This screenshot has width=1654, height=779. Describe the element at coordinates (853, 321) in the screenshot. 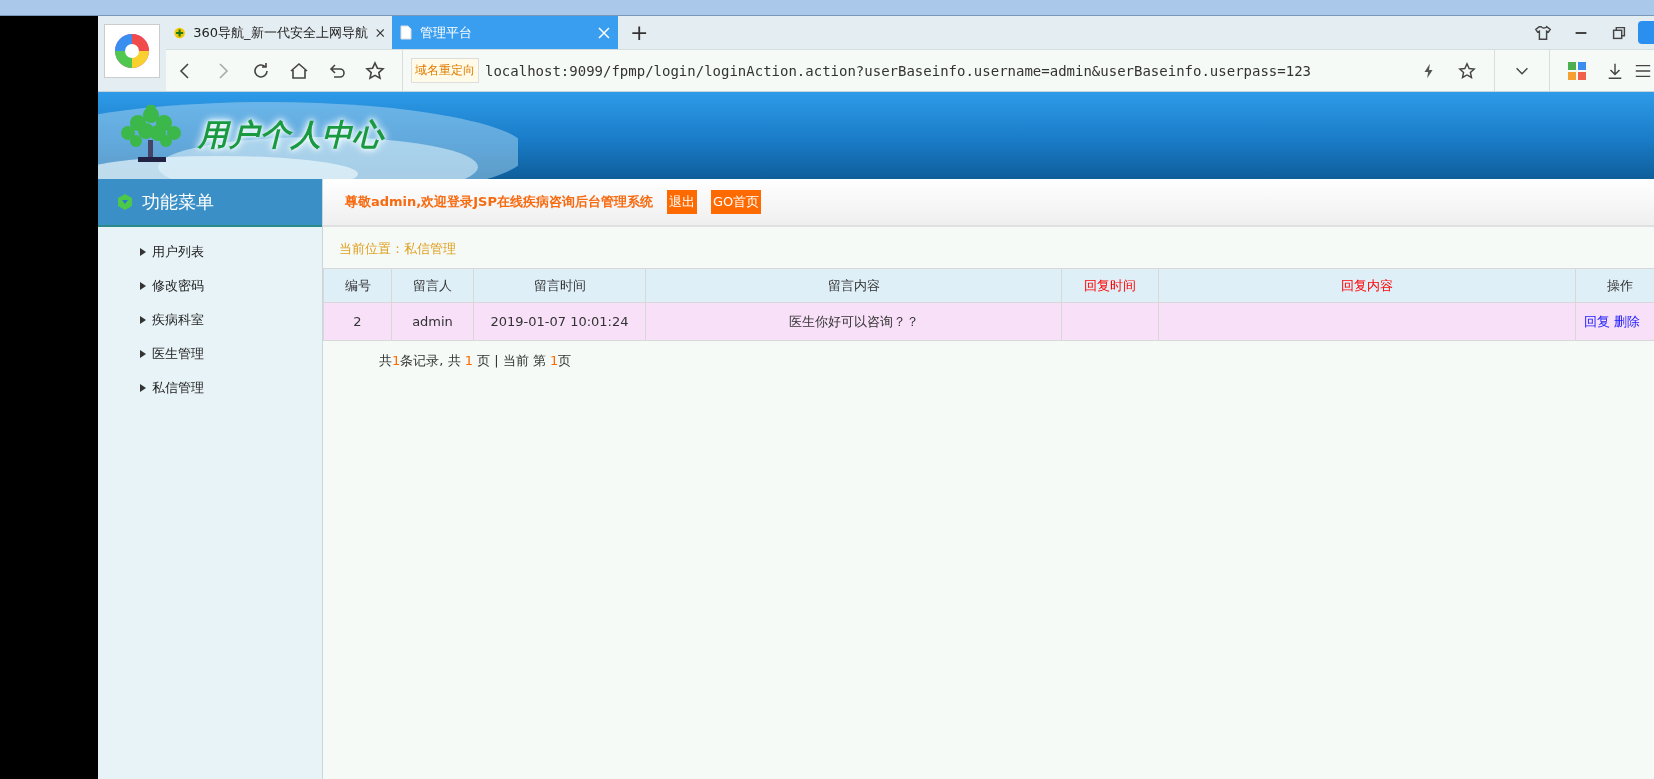

I see `table-cell: 医生你好可以咨询？？` at that location.